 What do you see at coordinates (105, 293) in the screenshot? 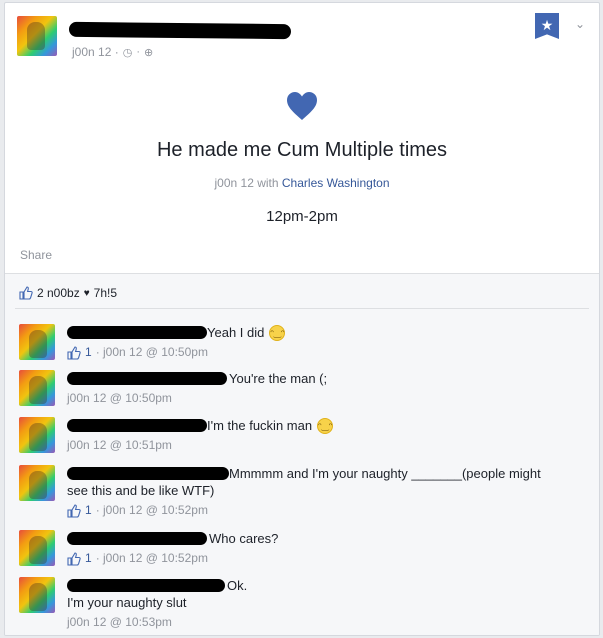
I see `loves-count: 7h!5` at bounding box center [105, 293].